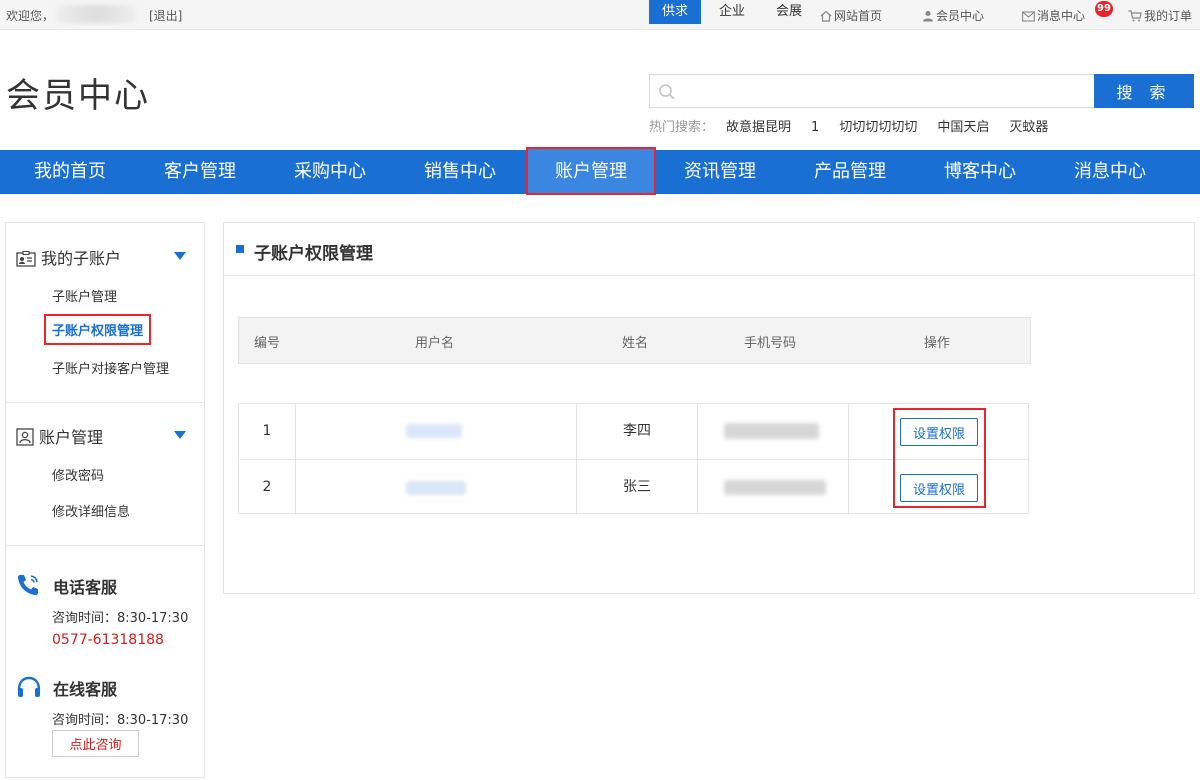  What do you see at coordinates (267, 431) in the screenshot?
I see `cell-id: 1` at bounding box center [267, 431].